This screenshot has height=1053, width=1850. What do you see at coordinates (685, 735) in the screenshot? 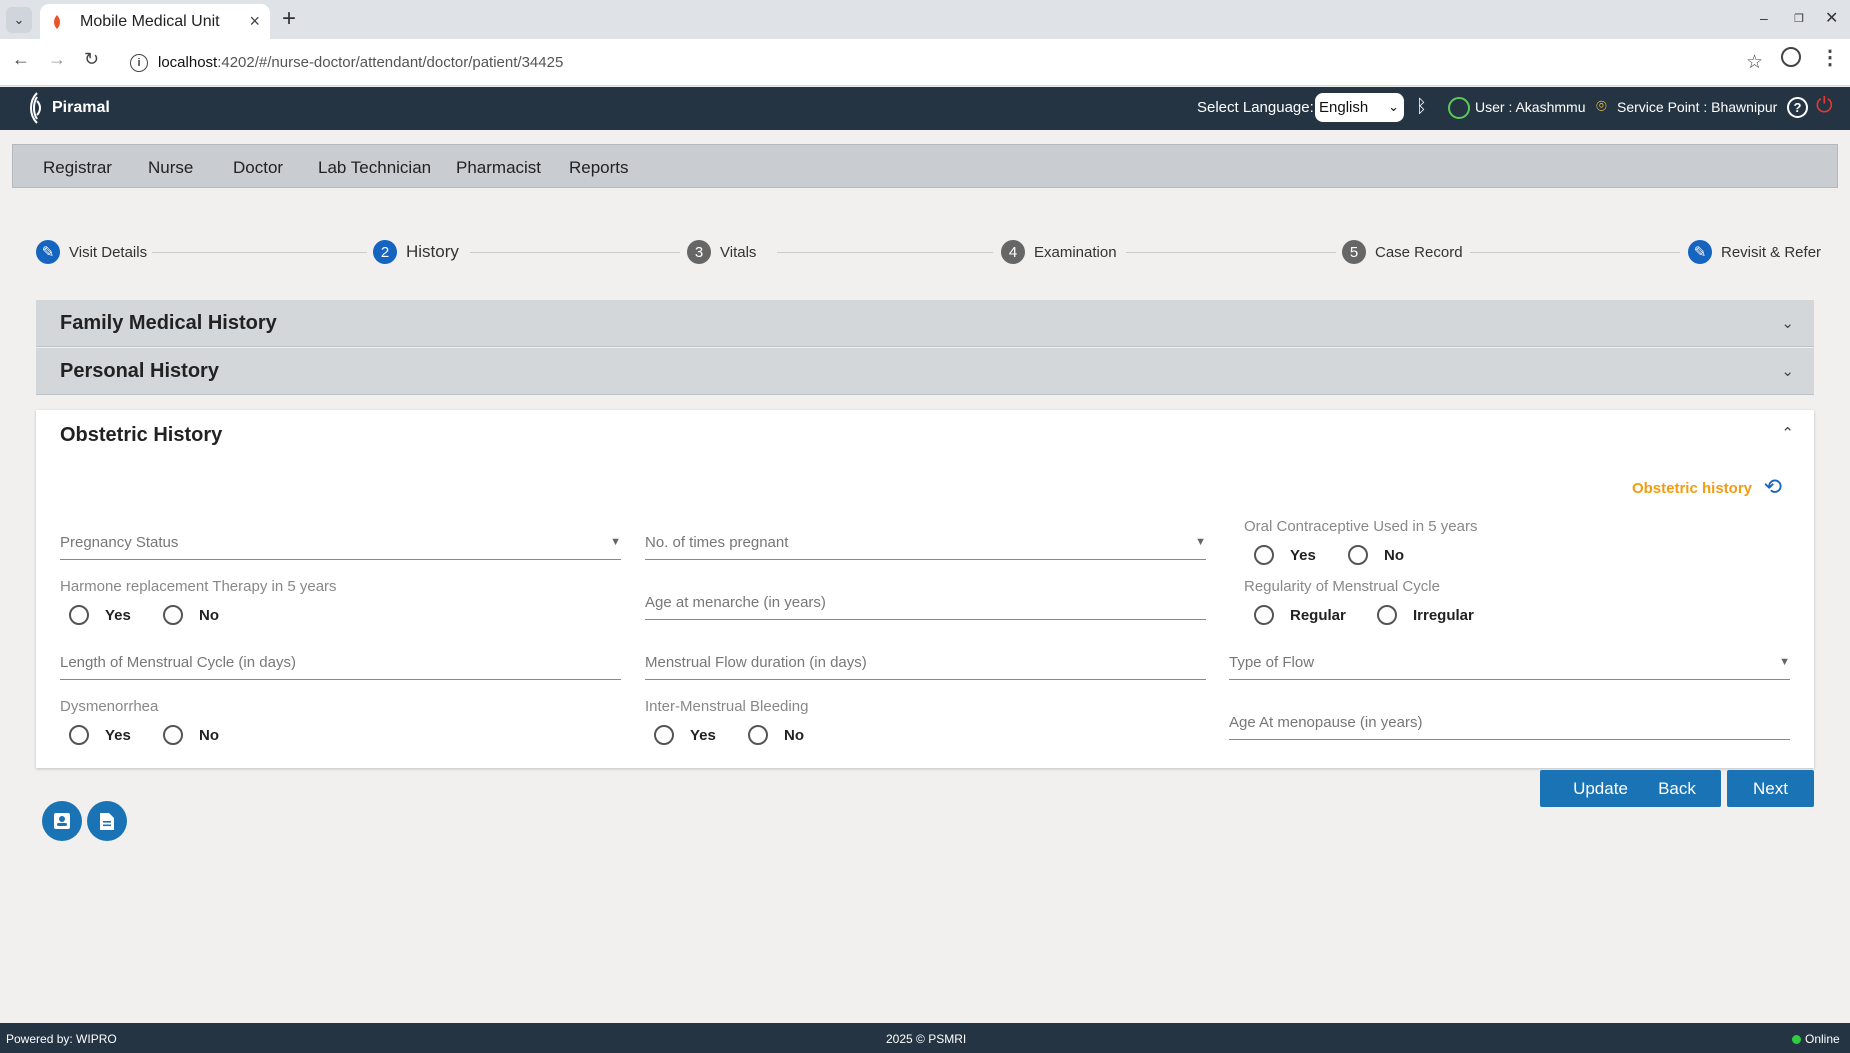
I see `inter-bleeding-yes-radio: Yes` at bounding box center [685, 735].